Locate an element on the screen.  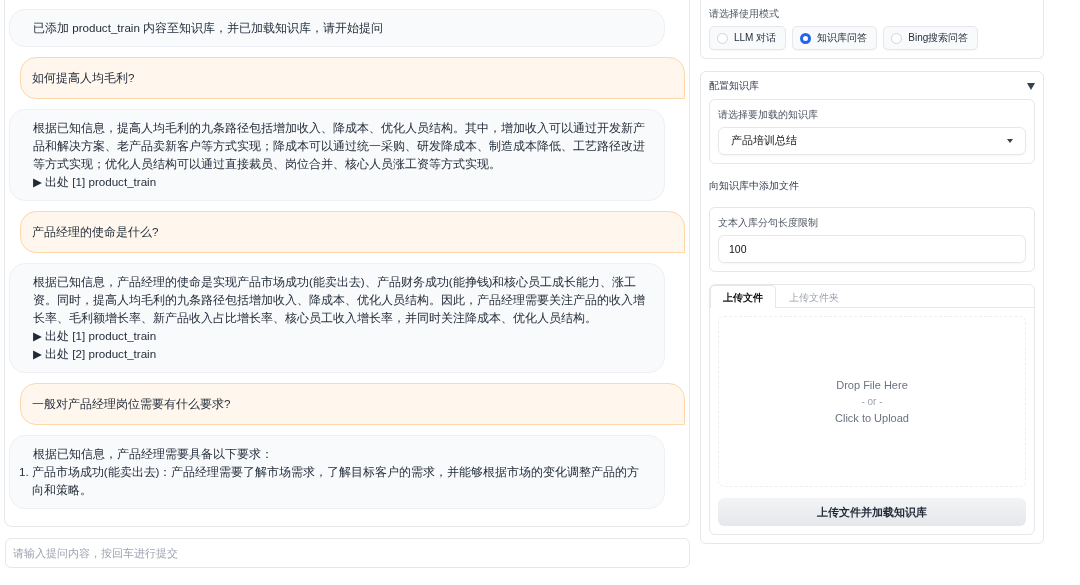
message-text: 根据已知信息，产品经理的使命是实现产品市场成功(能卖出去)、产品财务成功(能挣钱)和核心员工成长能力、涨工资。同时，提高人均毛利的九条路径包括增加收入、降成本、优化人员结构。因此，产品经理需要关注产品的收入增长率、毛利额增长率、新产品收入占比增长率、核心员工收入增长率，并同时关注降成本、优化人员结构。 is located at coordinates (339, 300).